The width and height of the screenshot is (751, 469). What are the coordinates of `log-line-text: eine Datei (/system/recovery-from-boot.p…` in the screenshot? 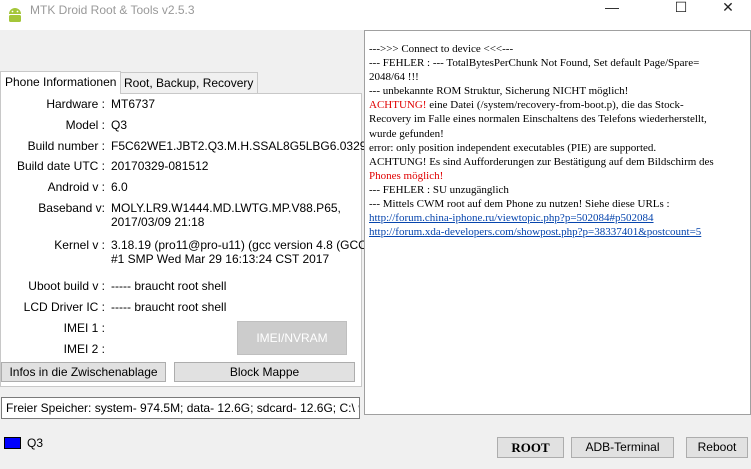 It's located at (555, 105).